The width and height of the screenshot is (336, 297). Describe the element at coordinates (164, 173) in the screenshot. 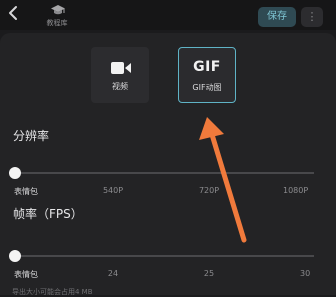

I see `resolution-slider` at that location.